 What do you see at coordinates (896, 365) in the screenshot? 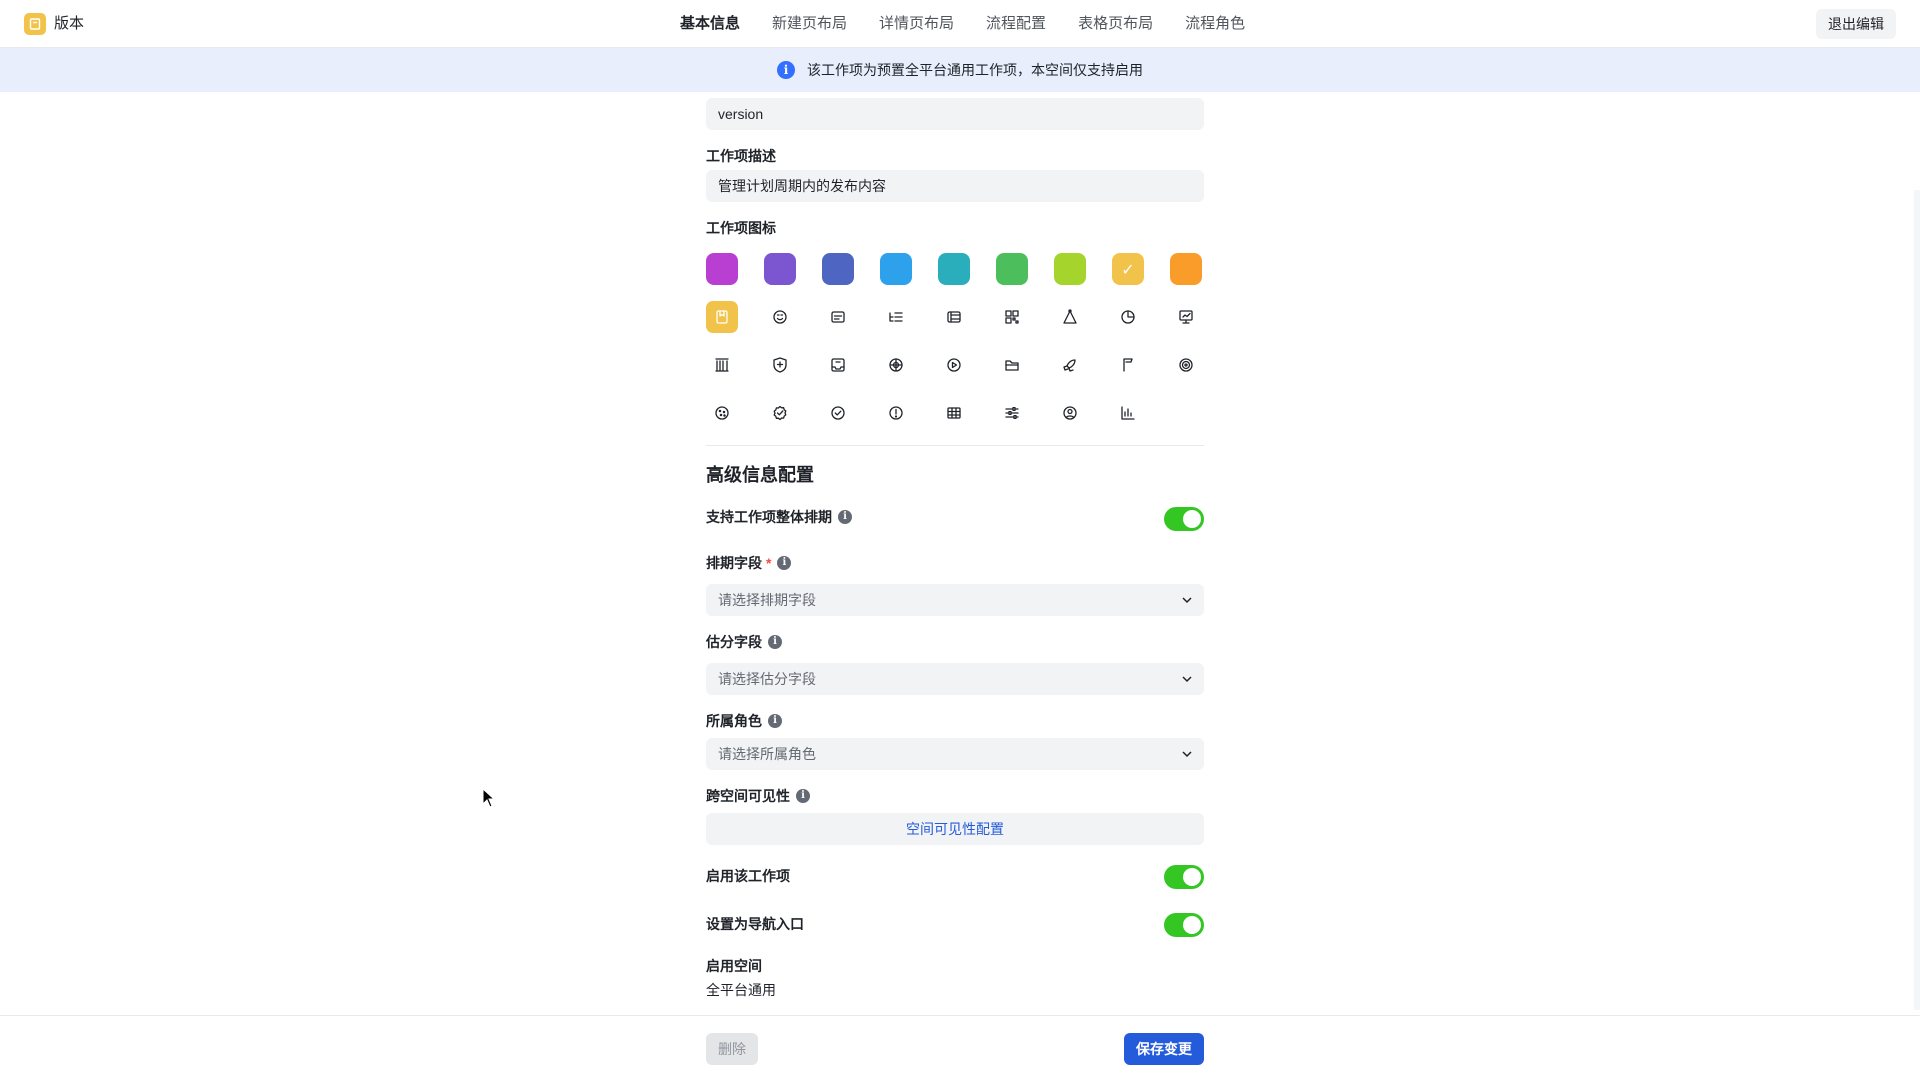
I see `crosshair-icon` at bounding box center [896, 365].